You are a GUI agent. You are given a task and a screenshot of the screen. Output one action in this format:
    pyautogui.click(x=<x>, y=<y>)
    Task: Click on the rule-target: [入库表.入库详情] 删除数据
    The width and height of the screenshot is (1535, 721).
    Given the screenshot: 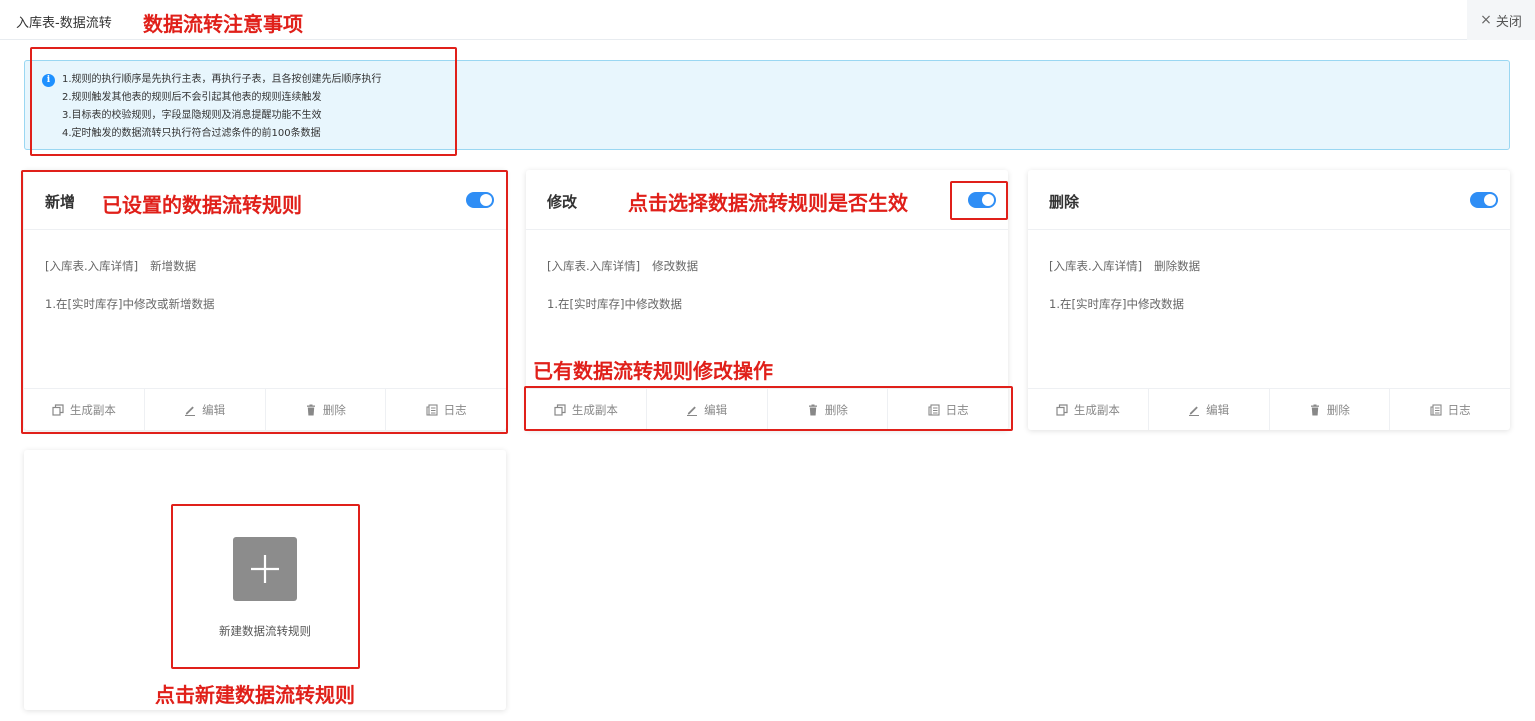 What is the action you would take?
    pyautogui.click(x=1124, y=266)
    